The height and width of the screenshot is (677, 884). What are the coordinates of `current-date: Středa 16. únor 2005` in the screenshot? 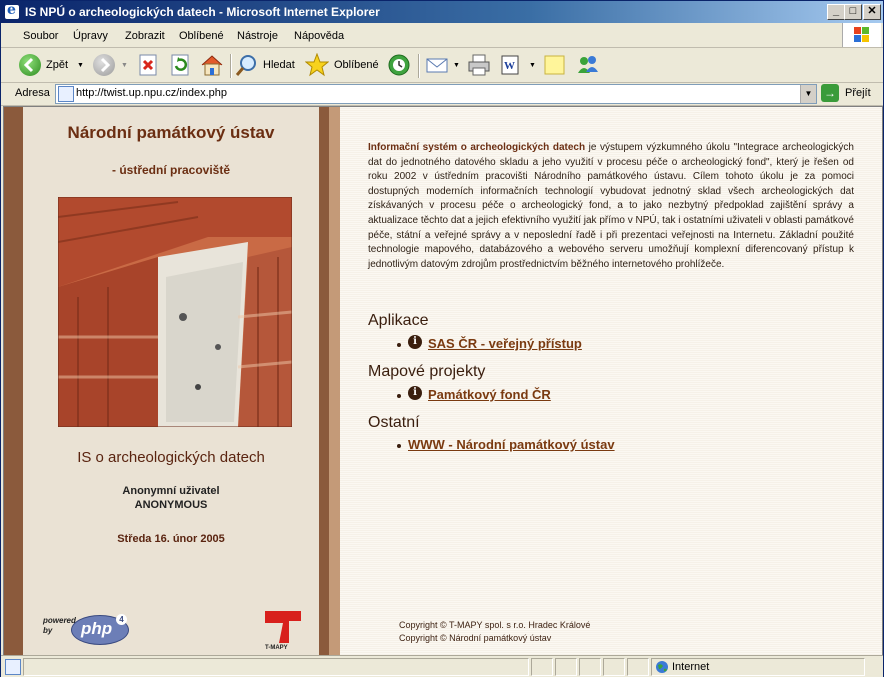 It's located at (171, 539).